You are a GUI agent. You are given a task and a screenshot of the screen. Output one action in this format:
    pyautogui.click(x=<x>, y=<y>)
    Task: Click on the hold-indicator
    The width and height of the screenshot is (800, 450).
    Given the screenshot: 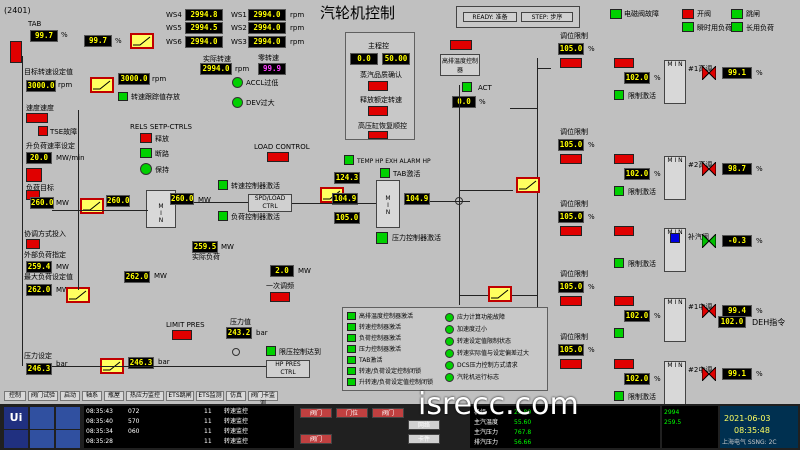 What is the action you would take?
    pyautogui.click(x=146, y=169)
    